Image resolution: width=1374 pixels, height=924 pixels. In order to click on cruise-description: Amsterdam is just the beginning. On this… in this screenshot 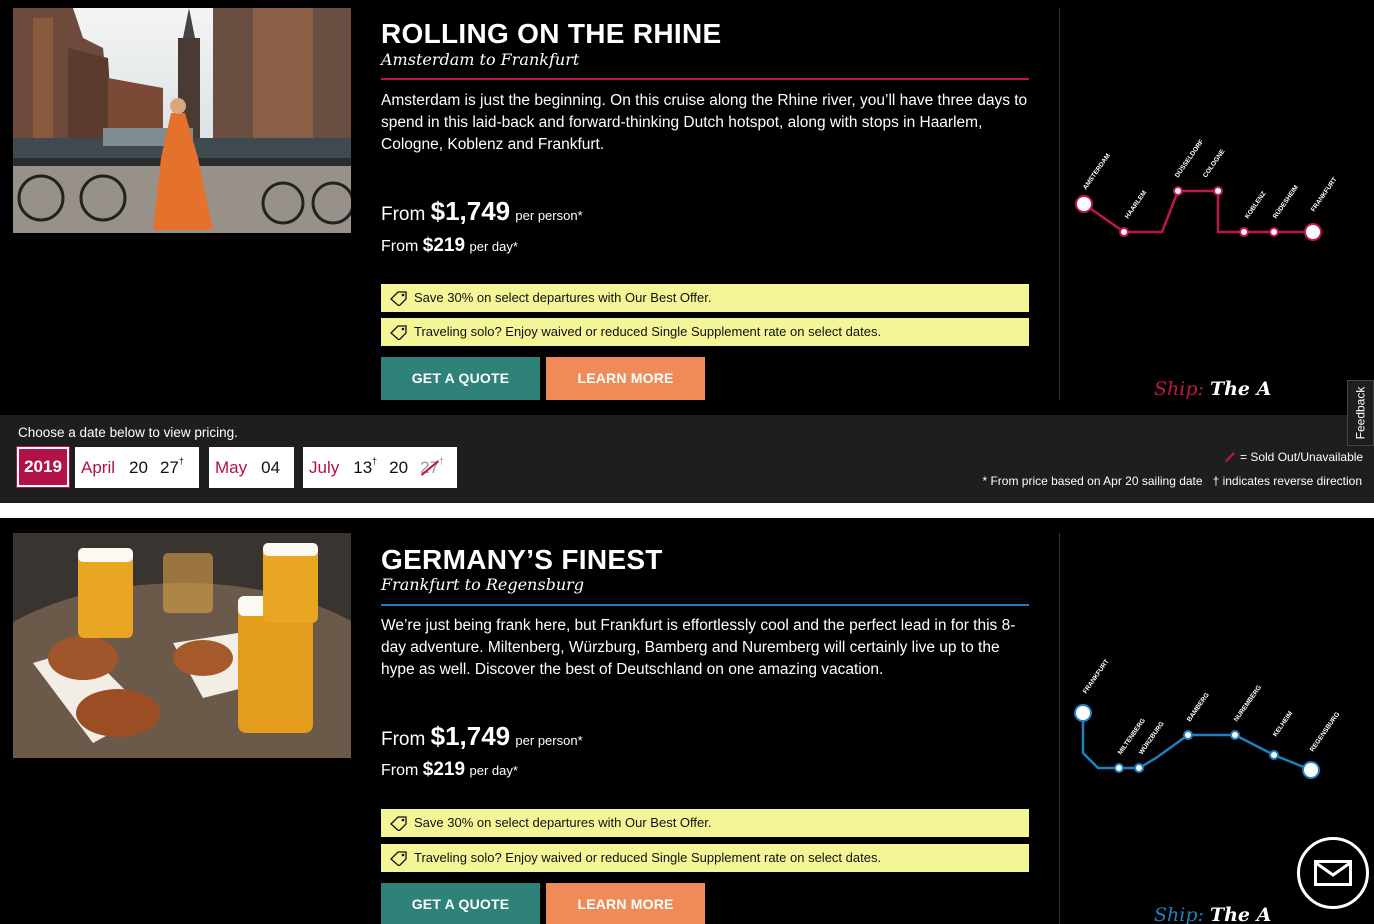, I will do `click(704, 122)`.